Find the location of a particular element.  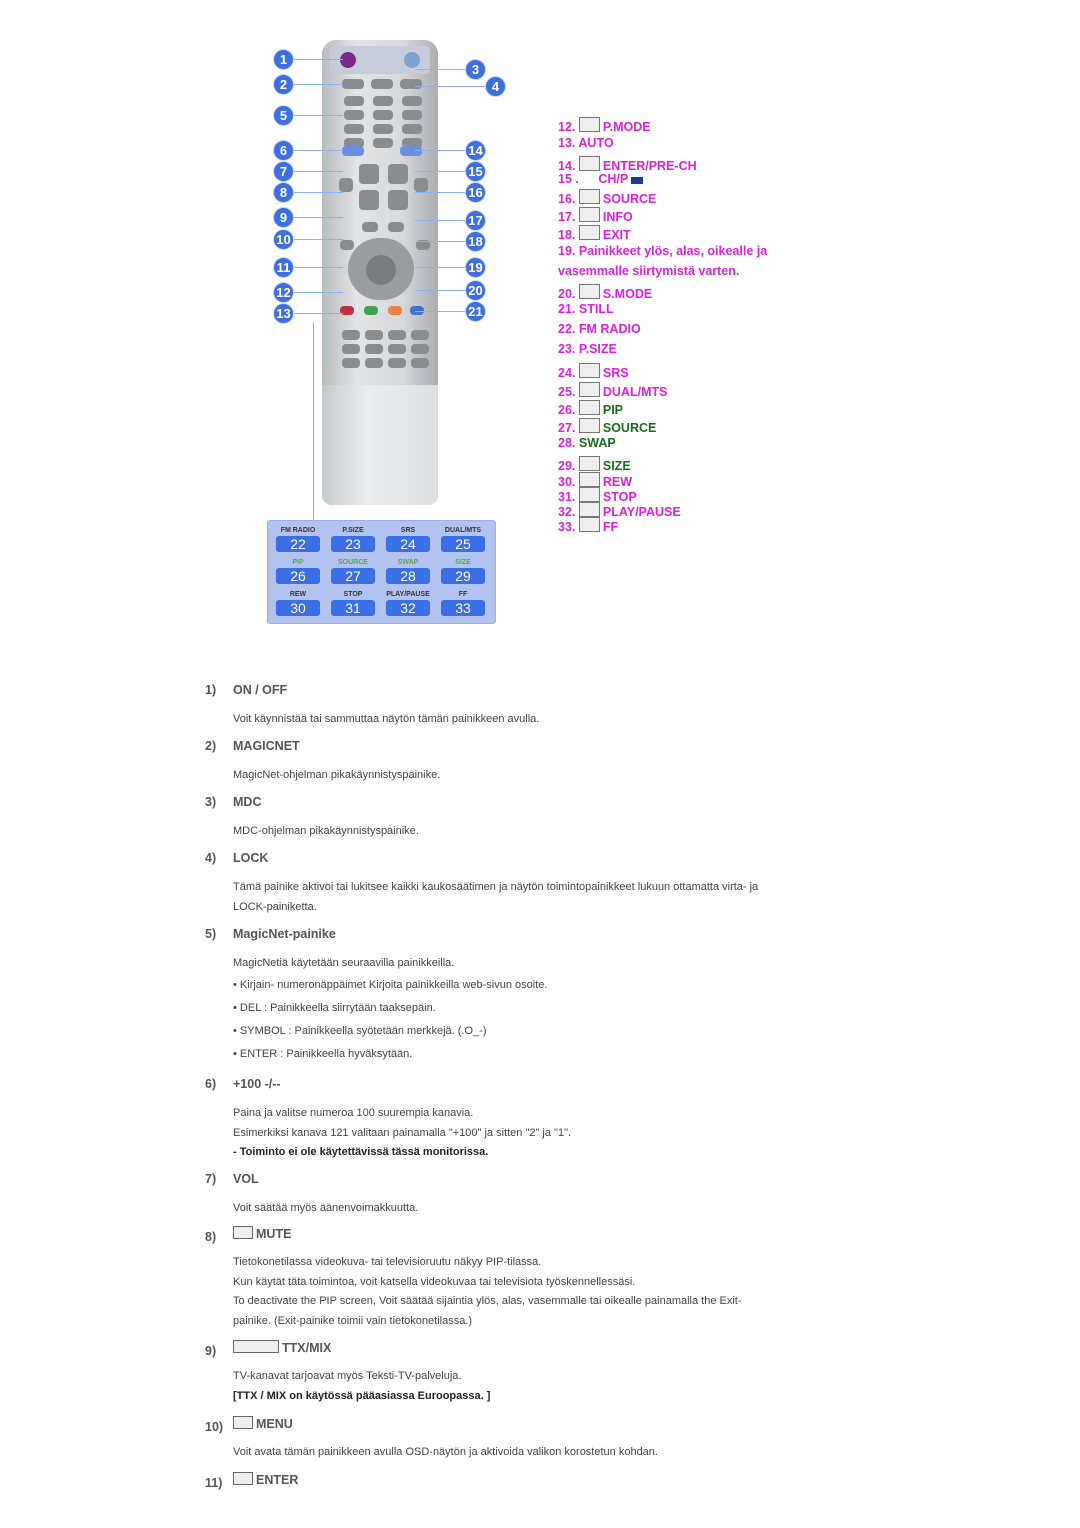

legend-number: 21. is located at coordinates (567, 309).